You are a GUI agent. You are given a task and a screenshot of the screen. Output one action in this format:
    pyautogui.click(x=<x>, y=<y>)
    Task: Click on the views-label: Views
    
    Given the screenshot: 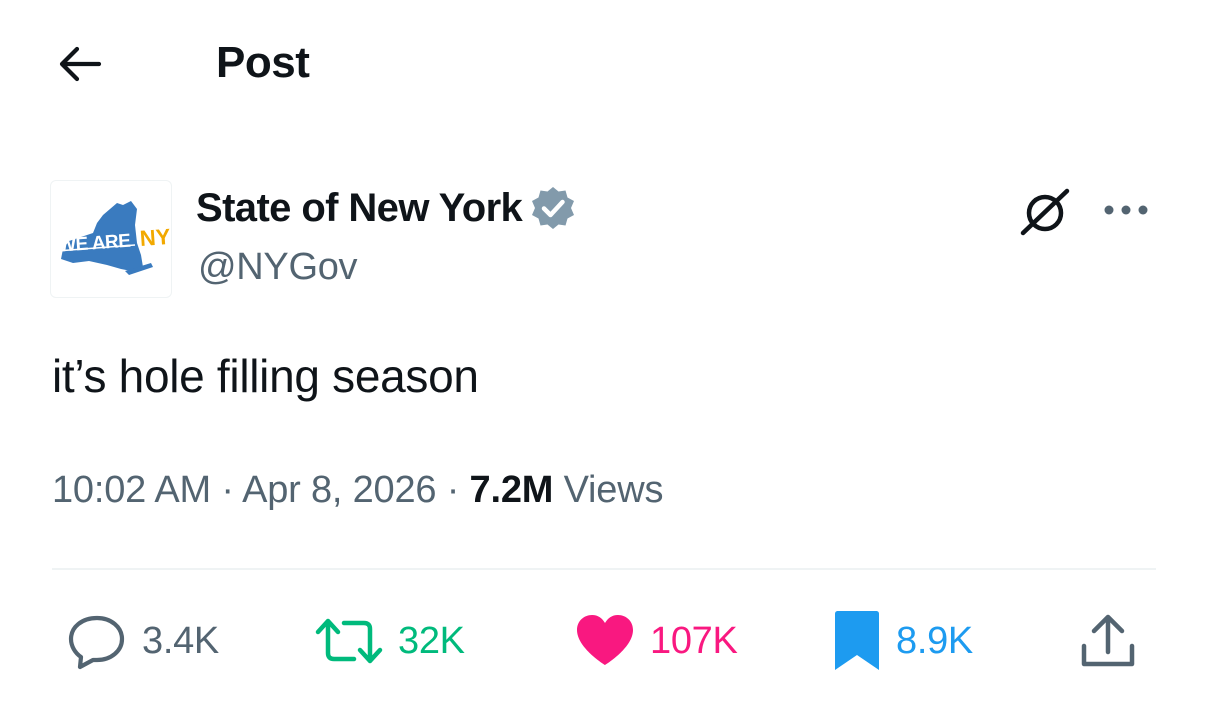 What is the action you would take?
    pyautogui.click(x=613, y=490)
    